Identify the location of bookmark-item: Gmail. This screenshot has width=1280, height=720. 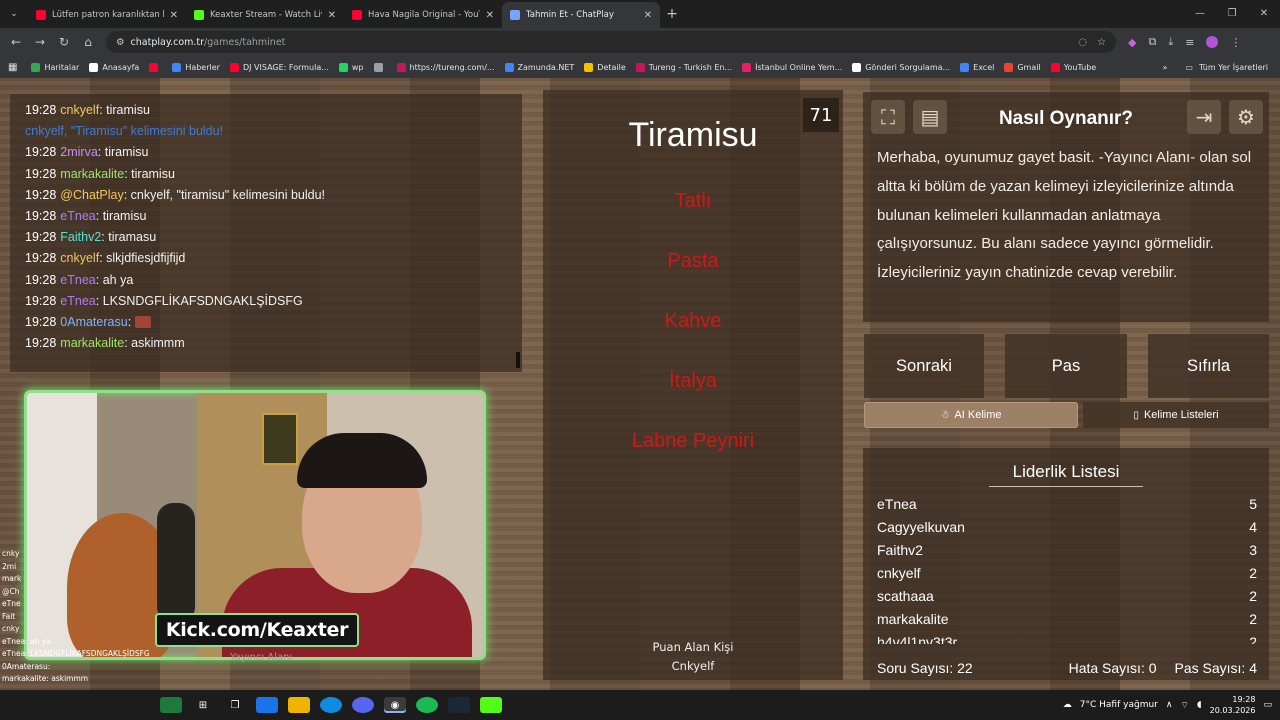
(1022, 67).